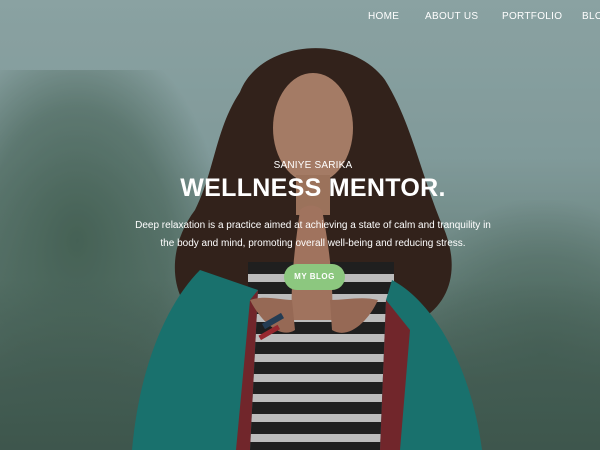  I want to click on top-navigation: HOME ABOUT US PORTFOLIO BLOG, so click(300, 17).